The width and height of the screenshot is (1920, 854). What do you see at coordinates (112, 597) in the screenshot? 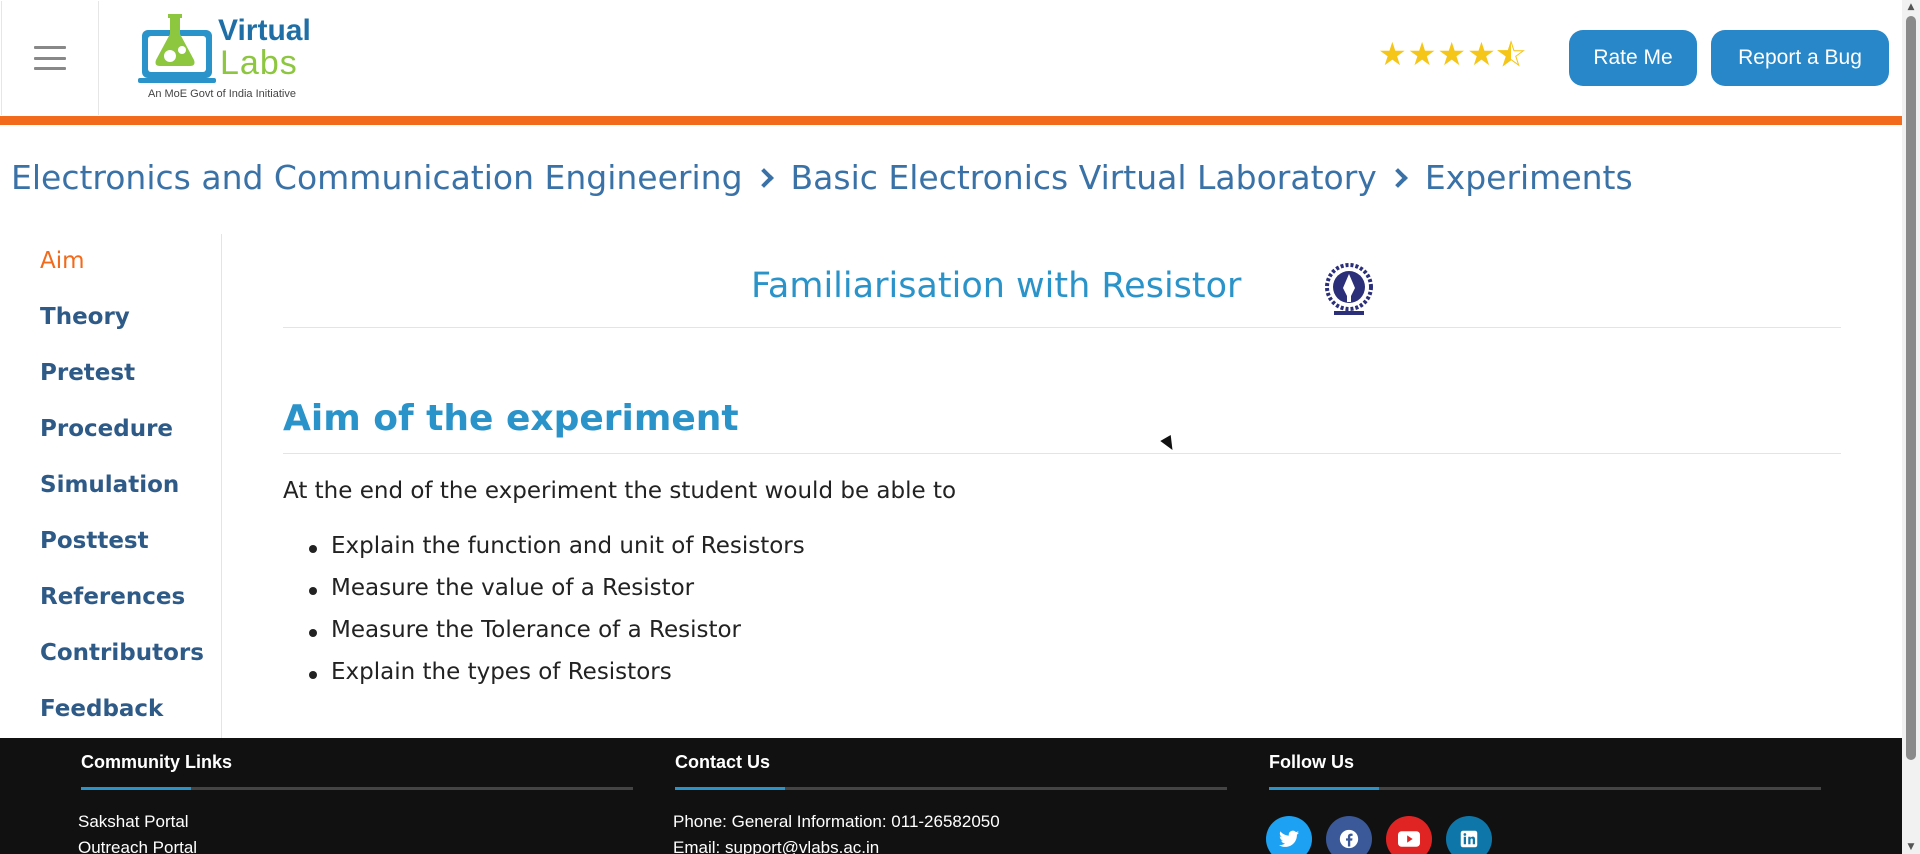
I see `sidebar-item-references: References` at bounding box center [112, 597].